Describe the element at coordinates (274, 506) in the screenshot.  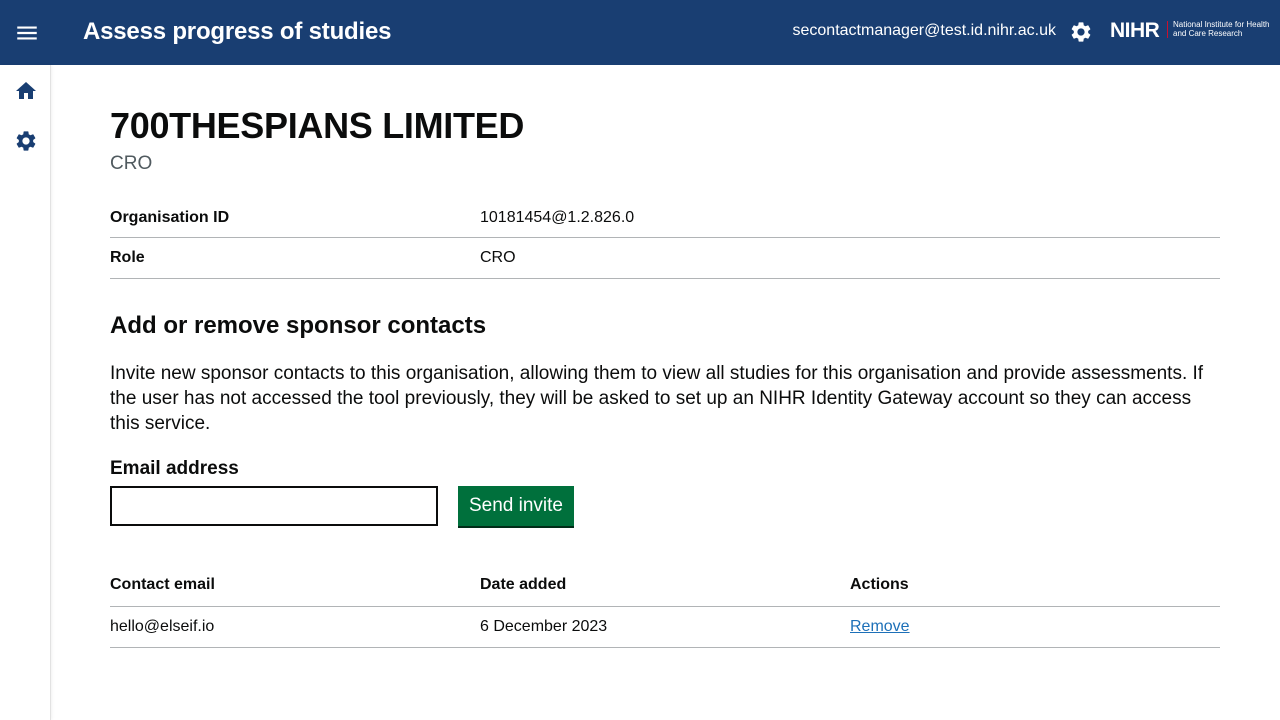
I see `email-field` at that location.